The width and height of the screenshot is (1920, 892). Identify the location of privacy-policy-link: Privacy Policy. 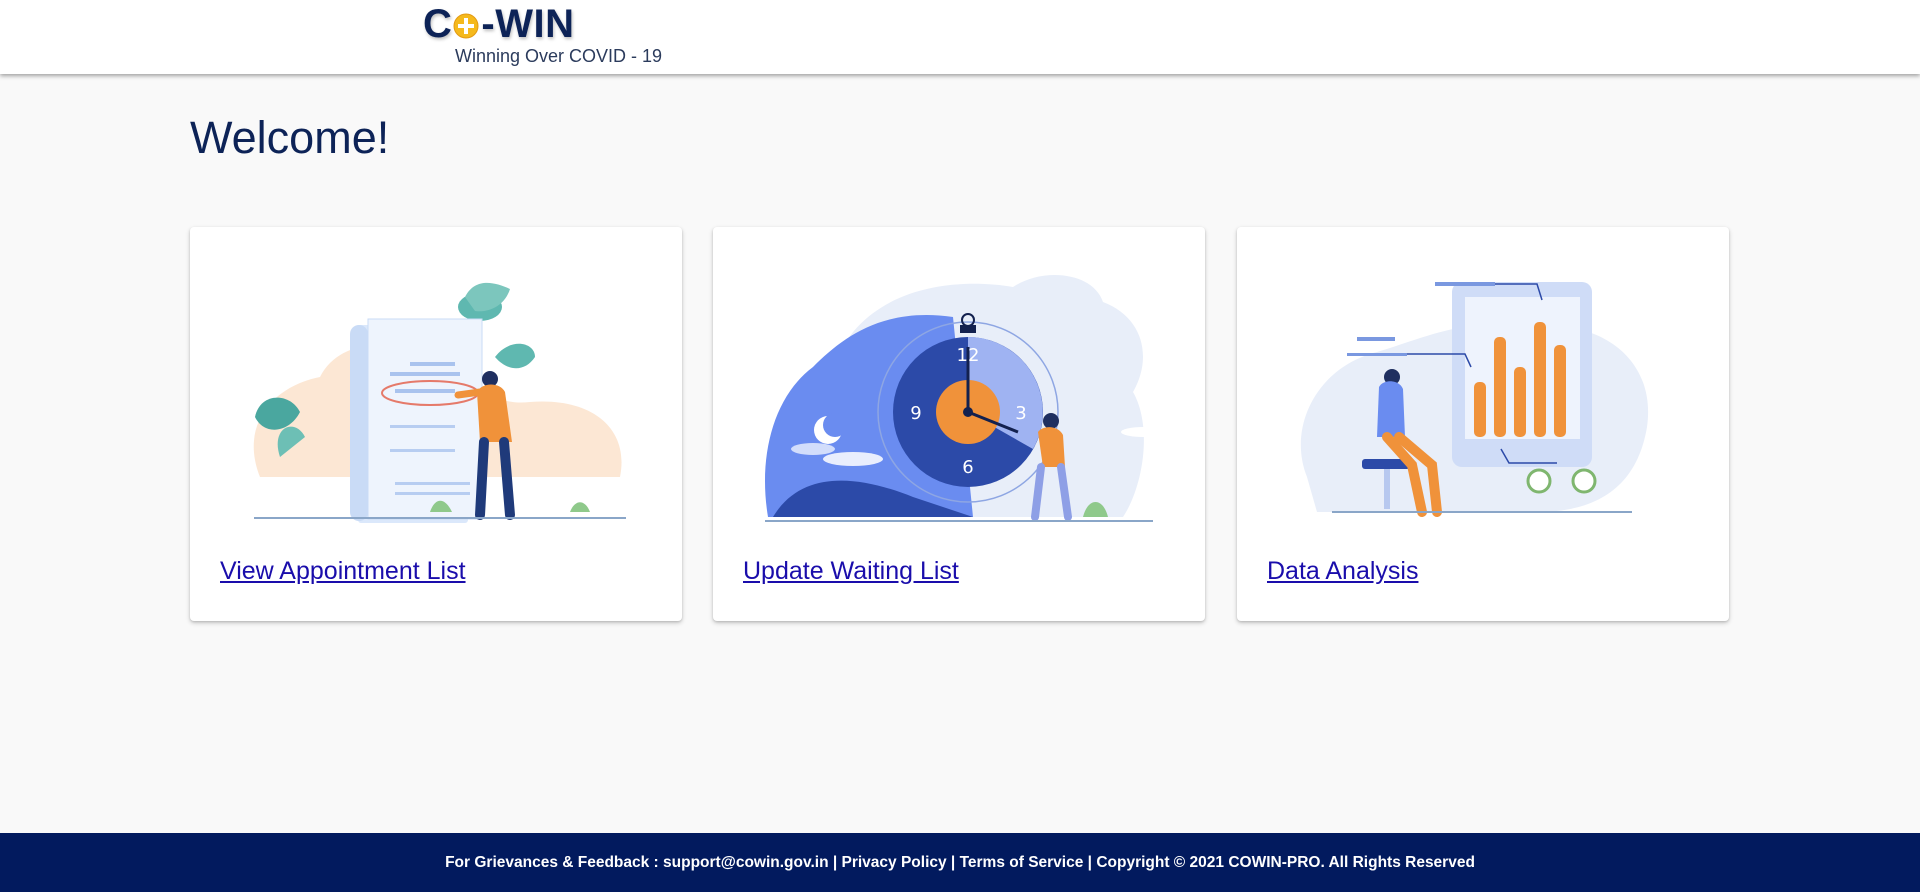
(894, 863).